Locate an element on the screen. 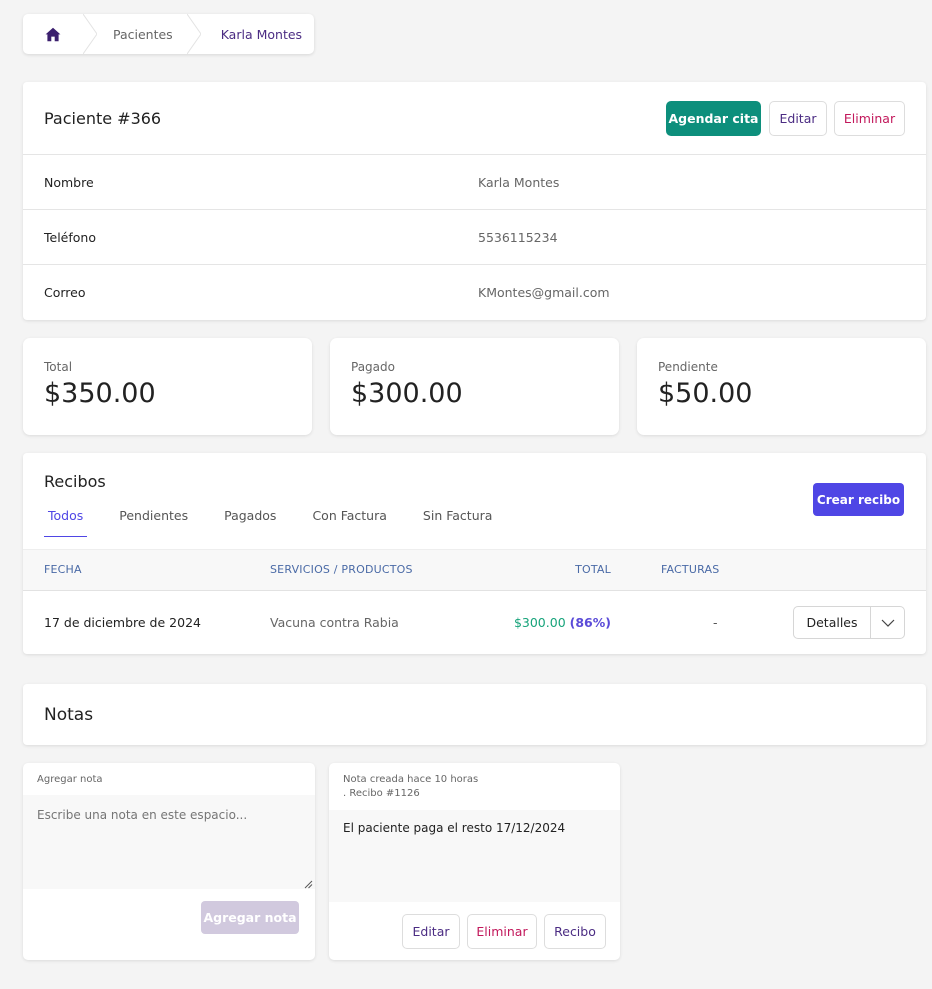 This screenshot has width=932, height=989. tab-pendientes: Pendientes is located at coordinates (153, 522).